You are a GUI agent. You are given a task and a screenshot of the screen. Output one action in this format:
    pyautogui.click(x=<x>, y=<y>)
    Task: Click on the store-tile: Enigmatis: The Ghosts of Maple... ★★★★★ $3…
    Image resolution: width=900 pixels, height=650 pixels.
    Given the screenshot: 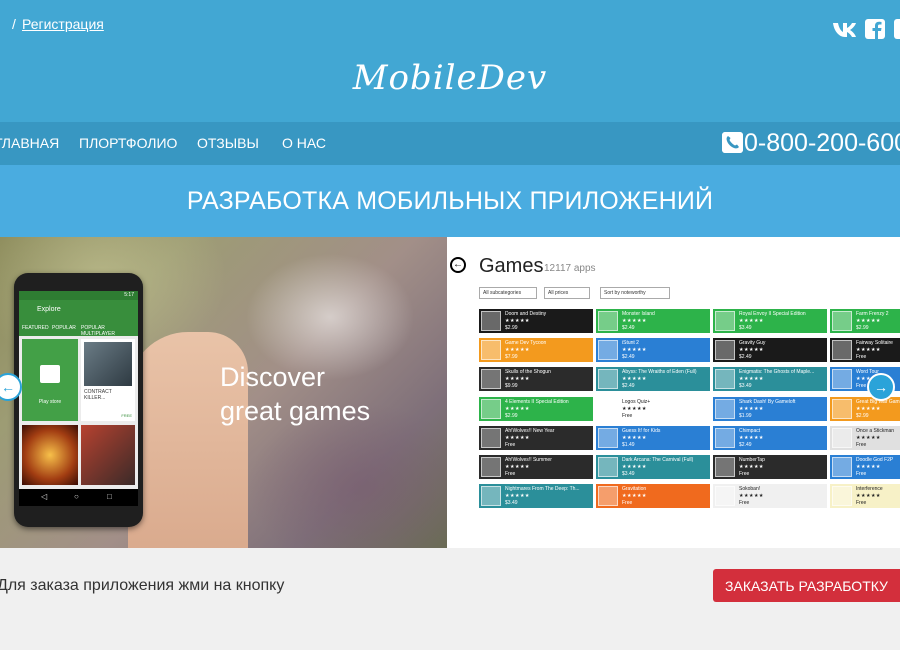 What is the action you would take?
    pyautogui.click(x=770, y=379)
    